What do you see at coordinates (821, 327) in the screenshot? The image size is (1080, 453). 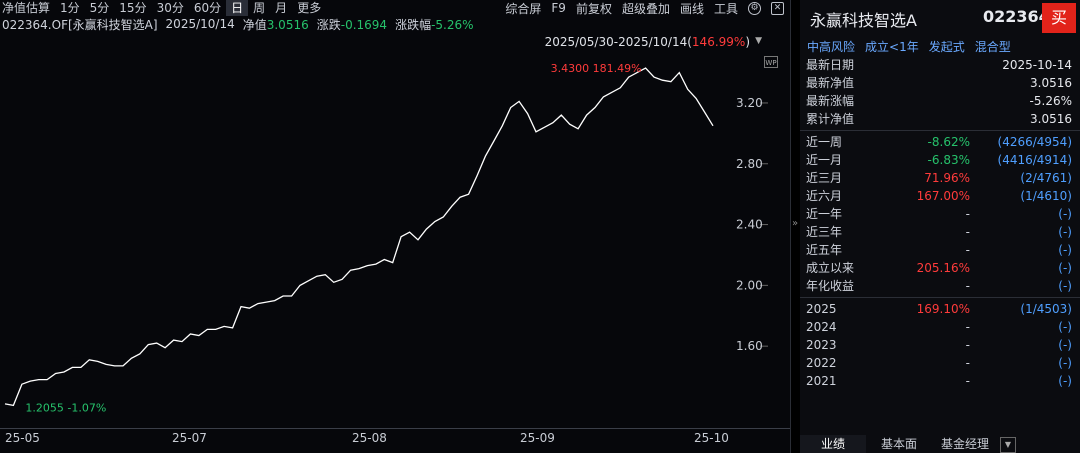 I see `perf-label: 2024` at bounding box center [821, 327].